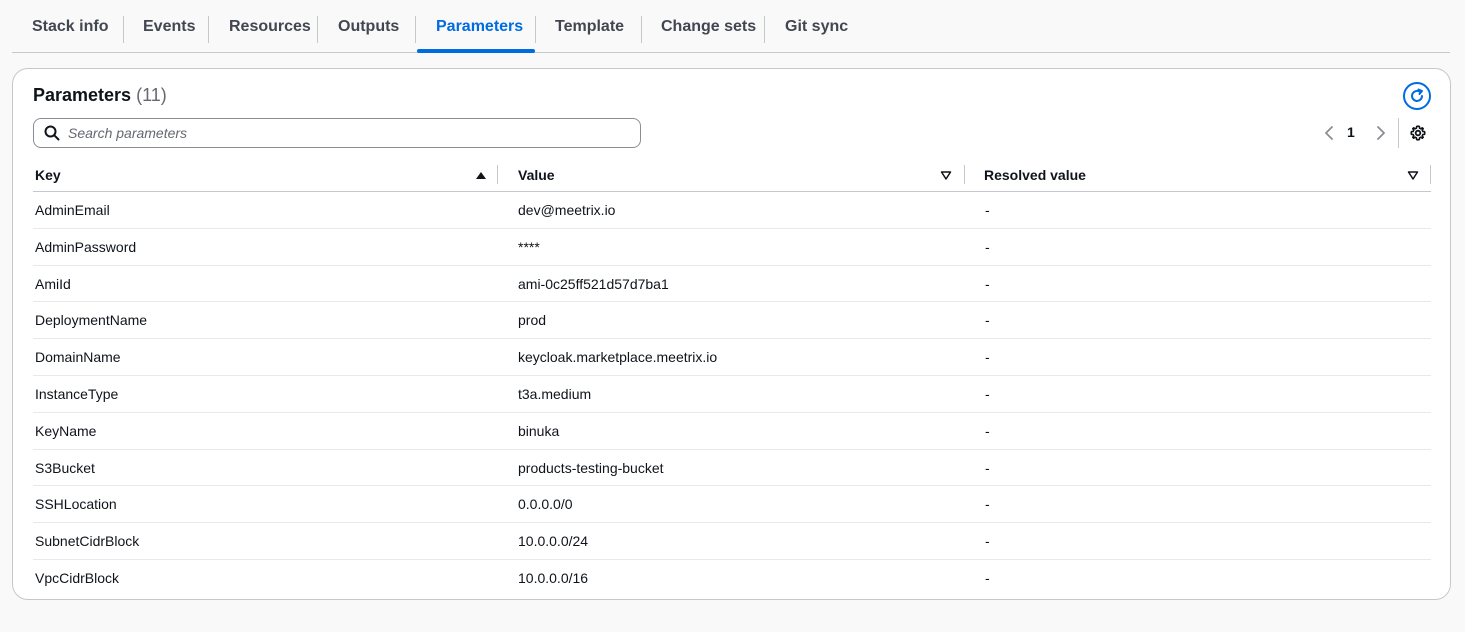  What do you see at coordinates (266, 174) in the screenshot?
I see `column-header-key: Key` at bounding box center [266, 174].